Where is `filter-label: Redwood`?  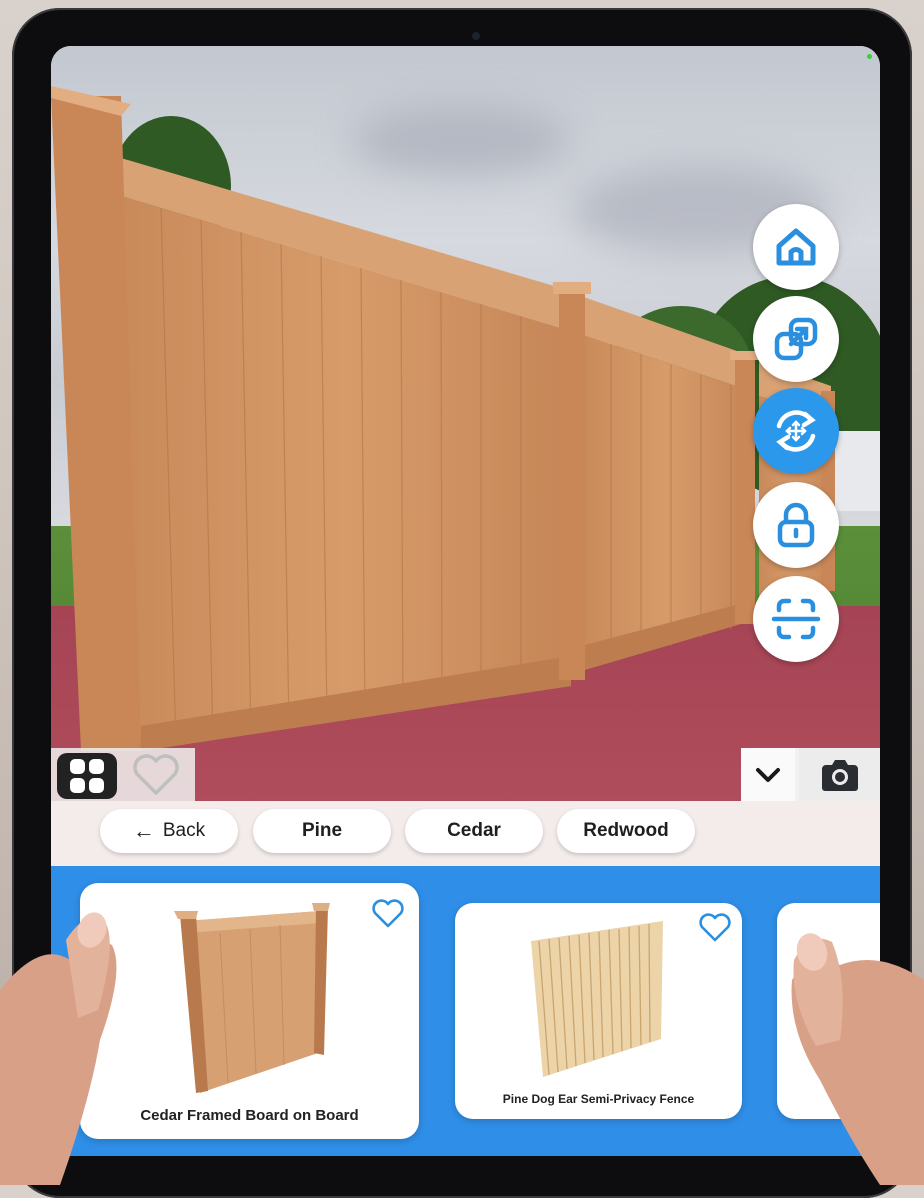
filter-label: Redwood is located at coordinates (626, 830).